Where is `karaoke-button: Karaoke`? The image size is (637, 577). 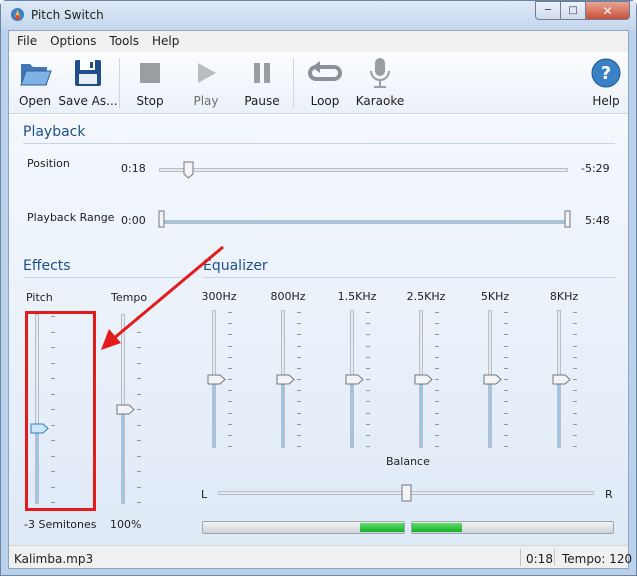
karaoke-button: Karaoke is located at coordinates (380, 82).